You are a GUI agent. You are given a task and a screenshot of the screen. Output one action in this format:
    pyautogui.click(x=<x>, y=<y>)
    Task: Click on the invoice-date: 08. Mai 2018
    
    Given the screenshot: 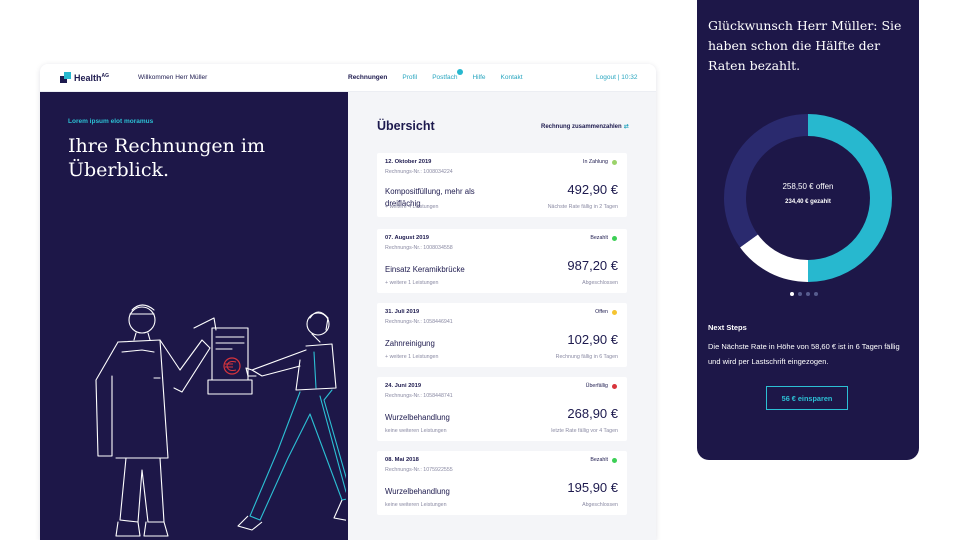 What is the action you would take?
    pyautogui.click(x=402, y=460)
    